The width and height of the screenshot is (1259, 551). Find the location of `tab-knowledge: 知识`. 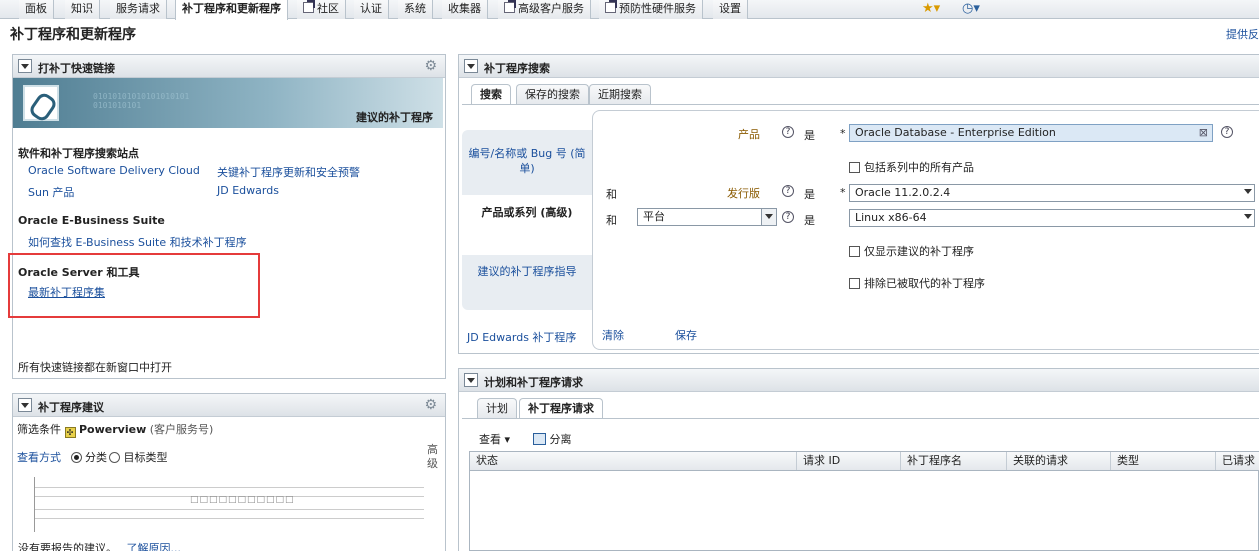

tab-knowledge: 知识 is located at coordinates (82, 9).